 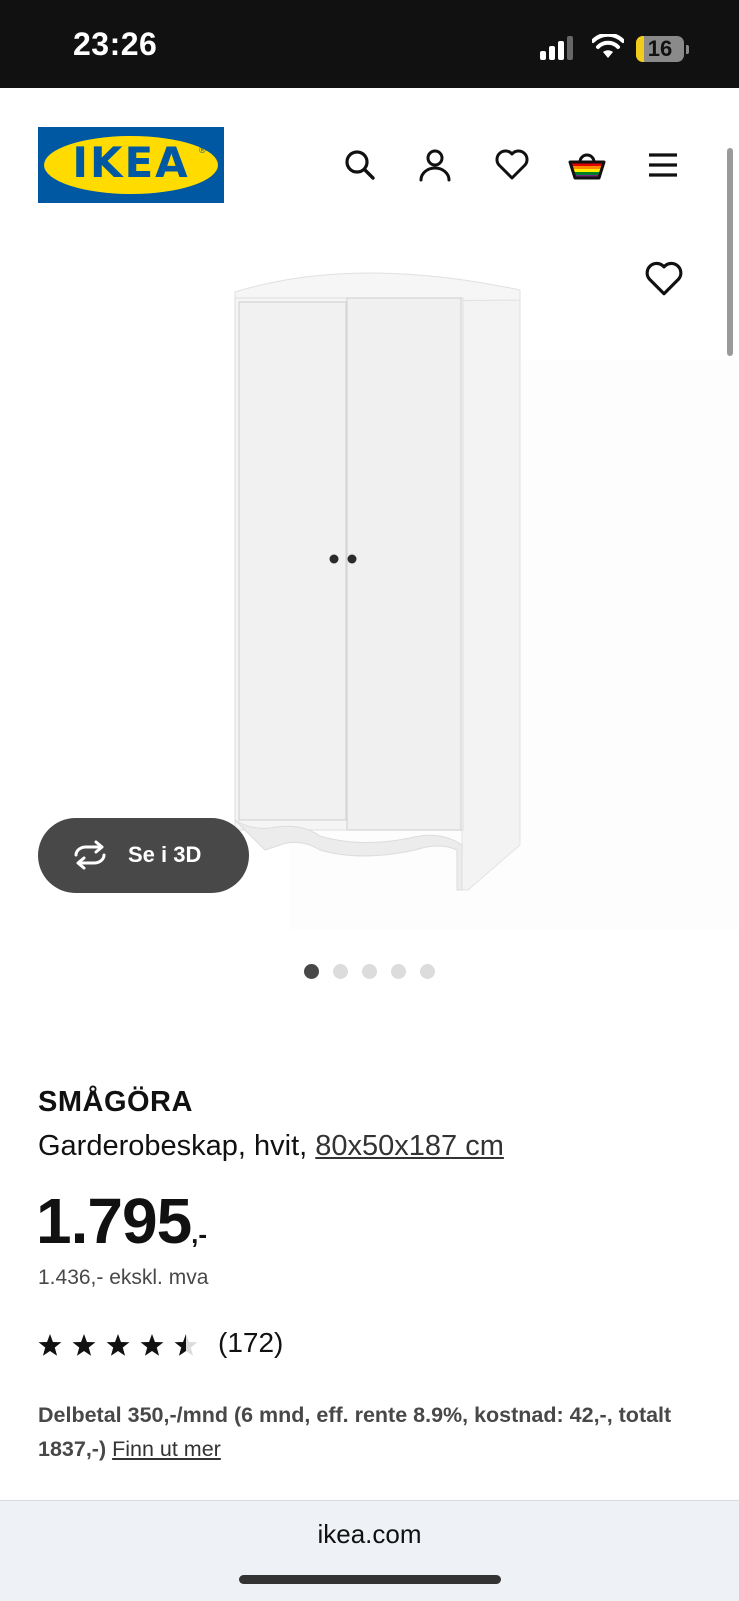 I want to click on measurements-link: 80x50x187 cm, so click(x=409, y=1146).